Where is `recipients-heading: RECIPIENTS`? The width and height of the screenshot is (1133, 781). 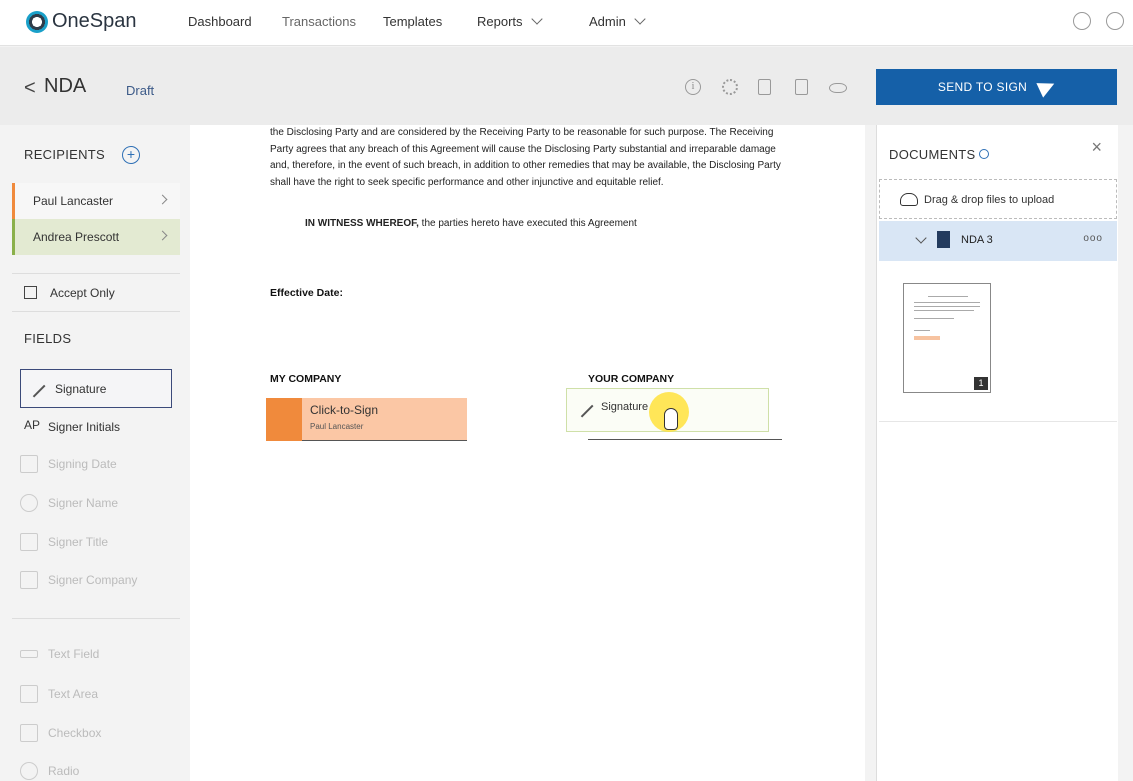
recipients-heading: RECIPIENTS is located at coordinates (65, 154).